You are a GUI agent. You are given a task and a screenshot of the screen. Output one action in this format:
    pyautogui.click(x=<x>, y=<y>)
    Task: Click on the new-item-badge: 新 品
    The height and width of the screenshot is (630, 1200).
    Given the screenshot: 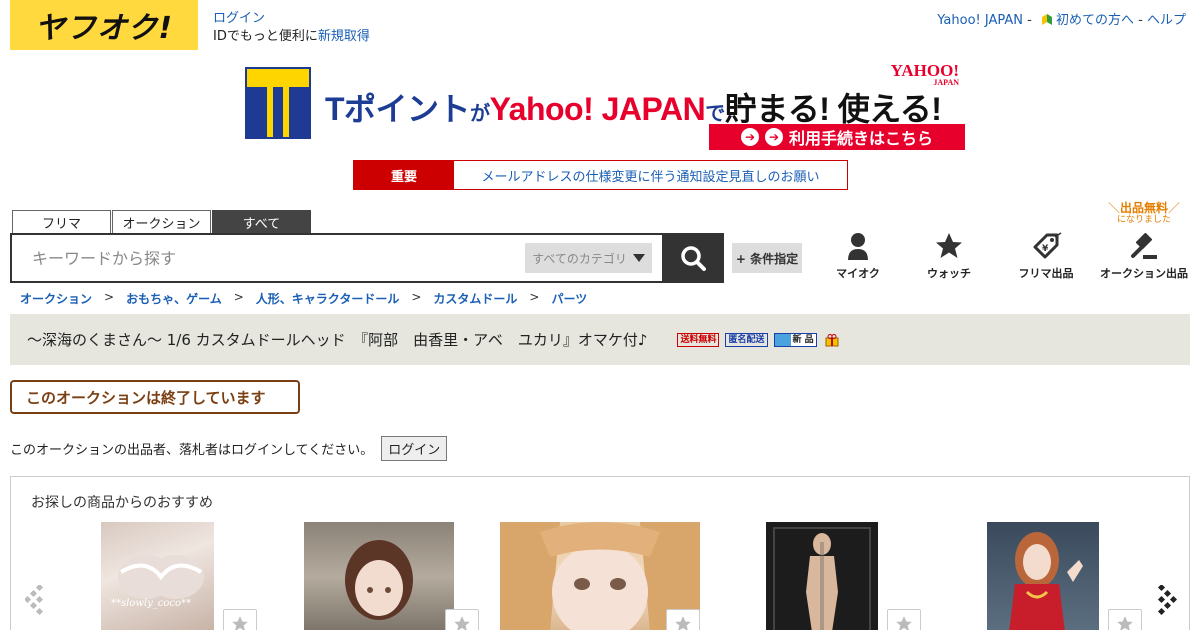 What is the action you would take?
    pyautogui.click(x=795, y=339)
    